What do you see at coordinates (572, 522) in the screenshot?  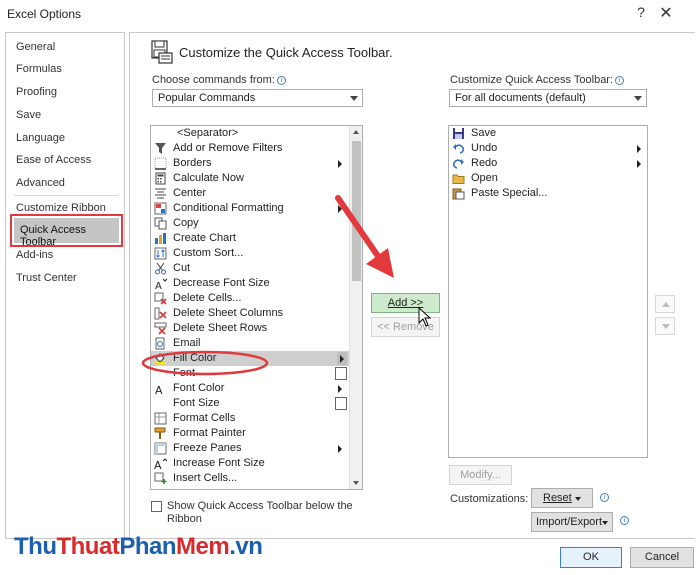 I see `import-export-button: Import/Export` at bounding box center [572, 522].